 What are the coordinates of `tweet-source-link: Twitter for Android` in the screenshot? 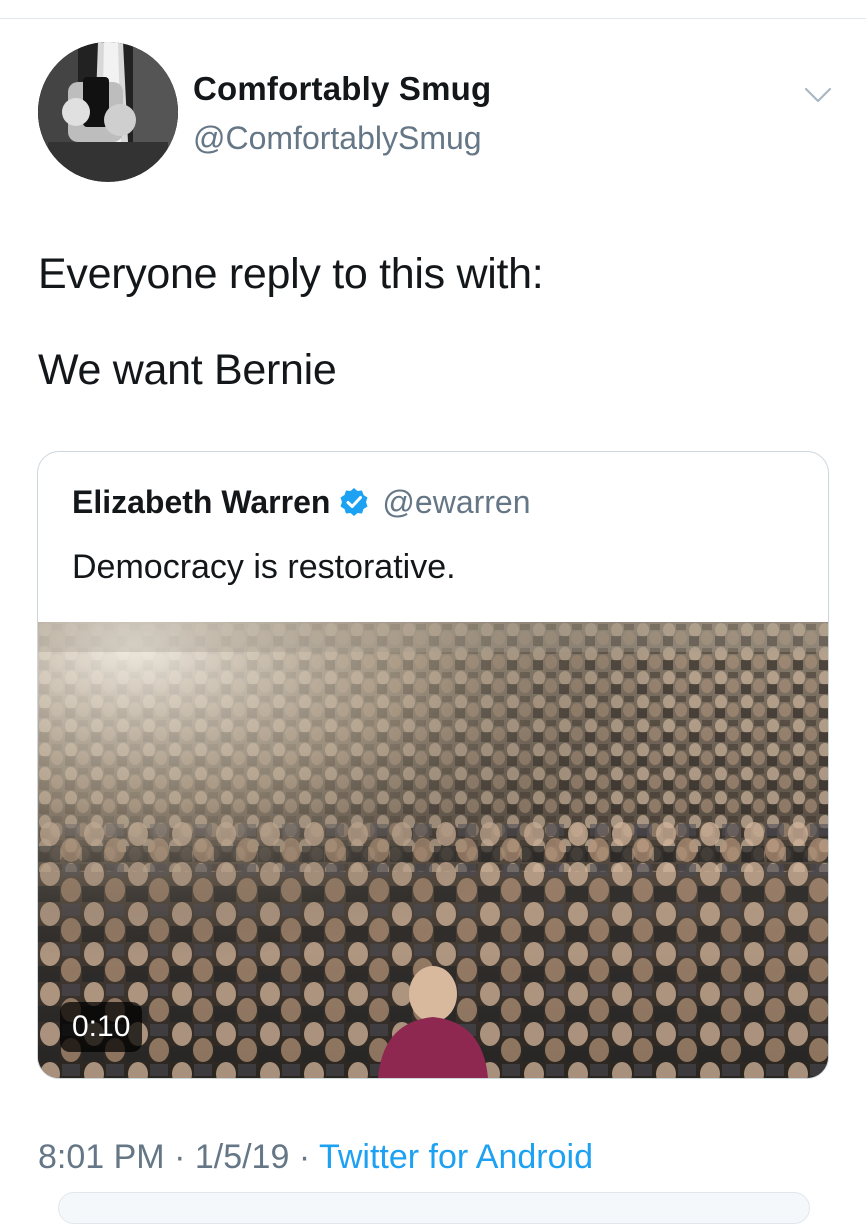 It's located at (456, 1157).